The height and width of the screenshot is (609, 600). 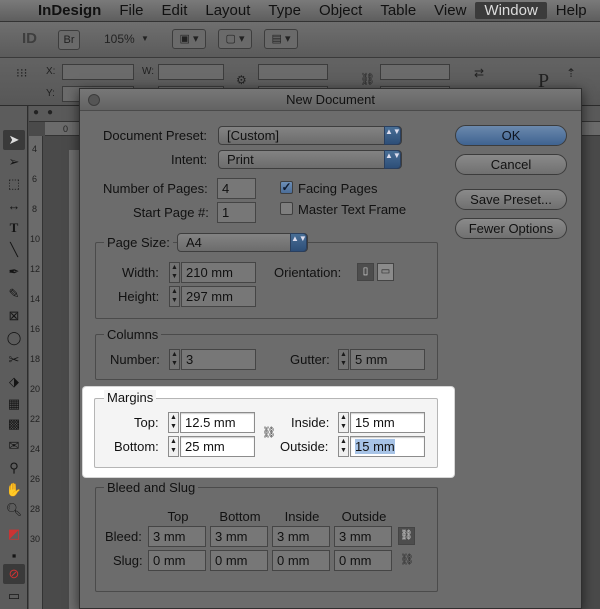 What do you see at coordinates (310, 159) in the screenshot?
I see `intent-select: Print ▲▼` at bounding box center [310, 159].